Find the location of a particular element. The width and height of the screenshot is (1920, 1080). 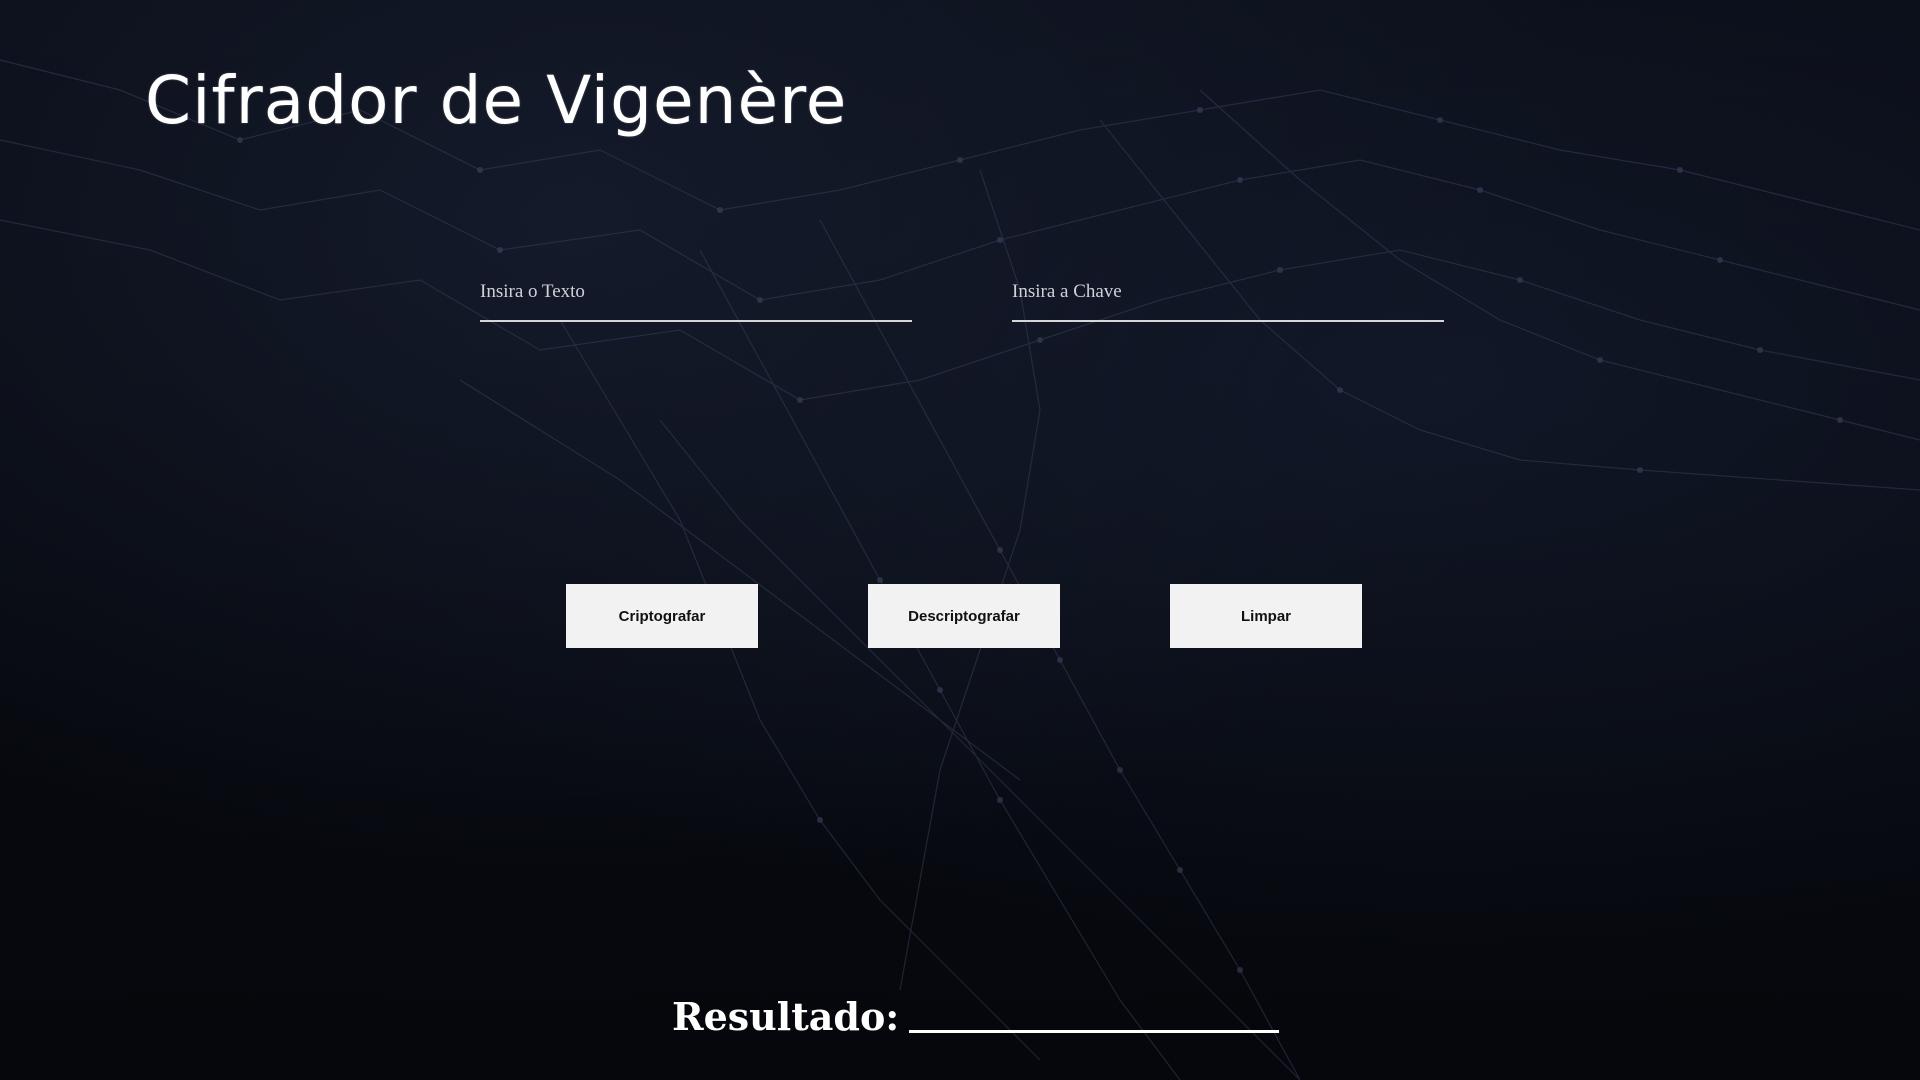

key-input is located at coordinates (1228, 296).